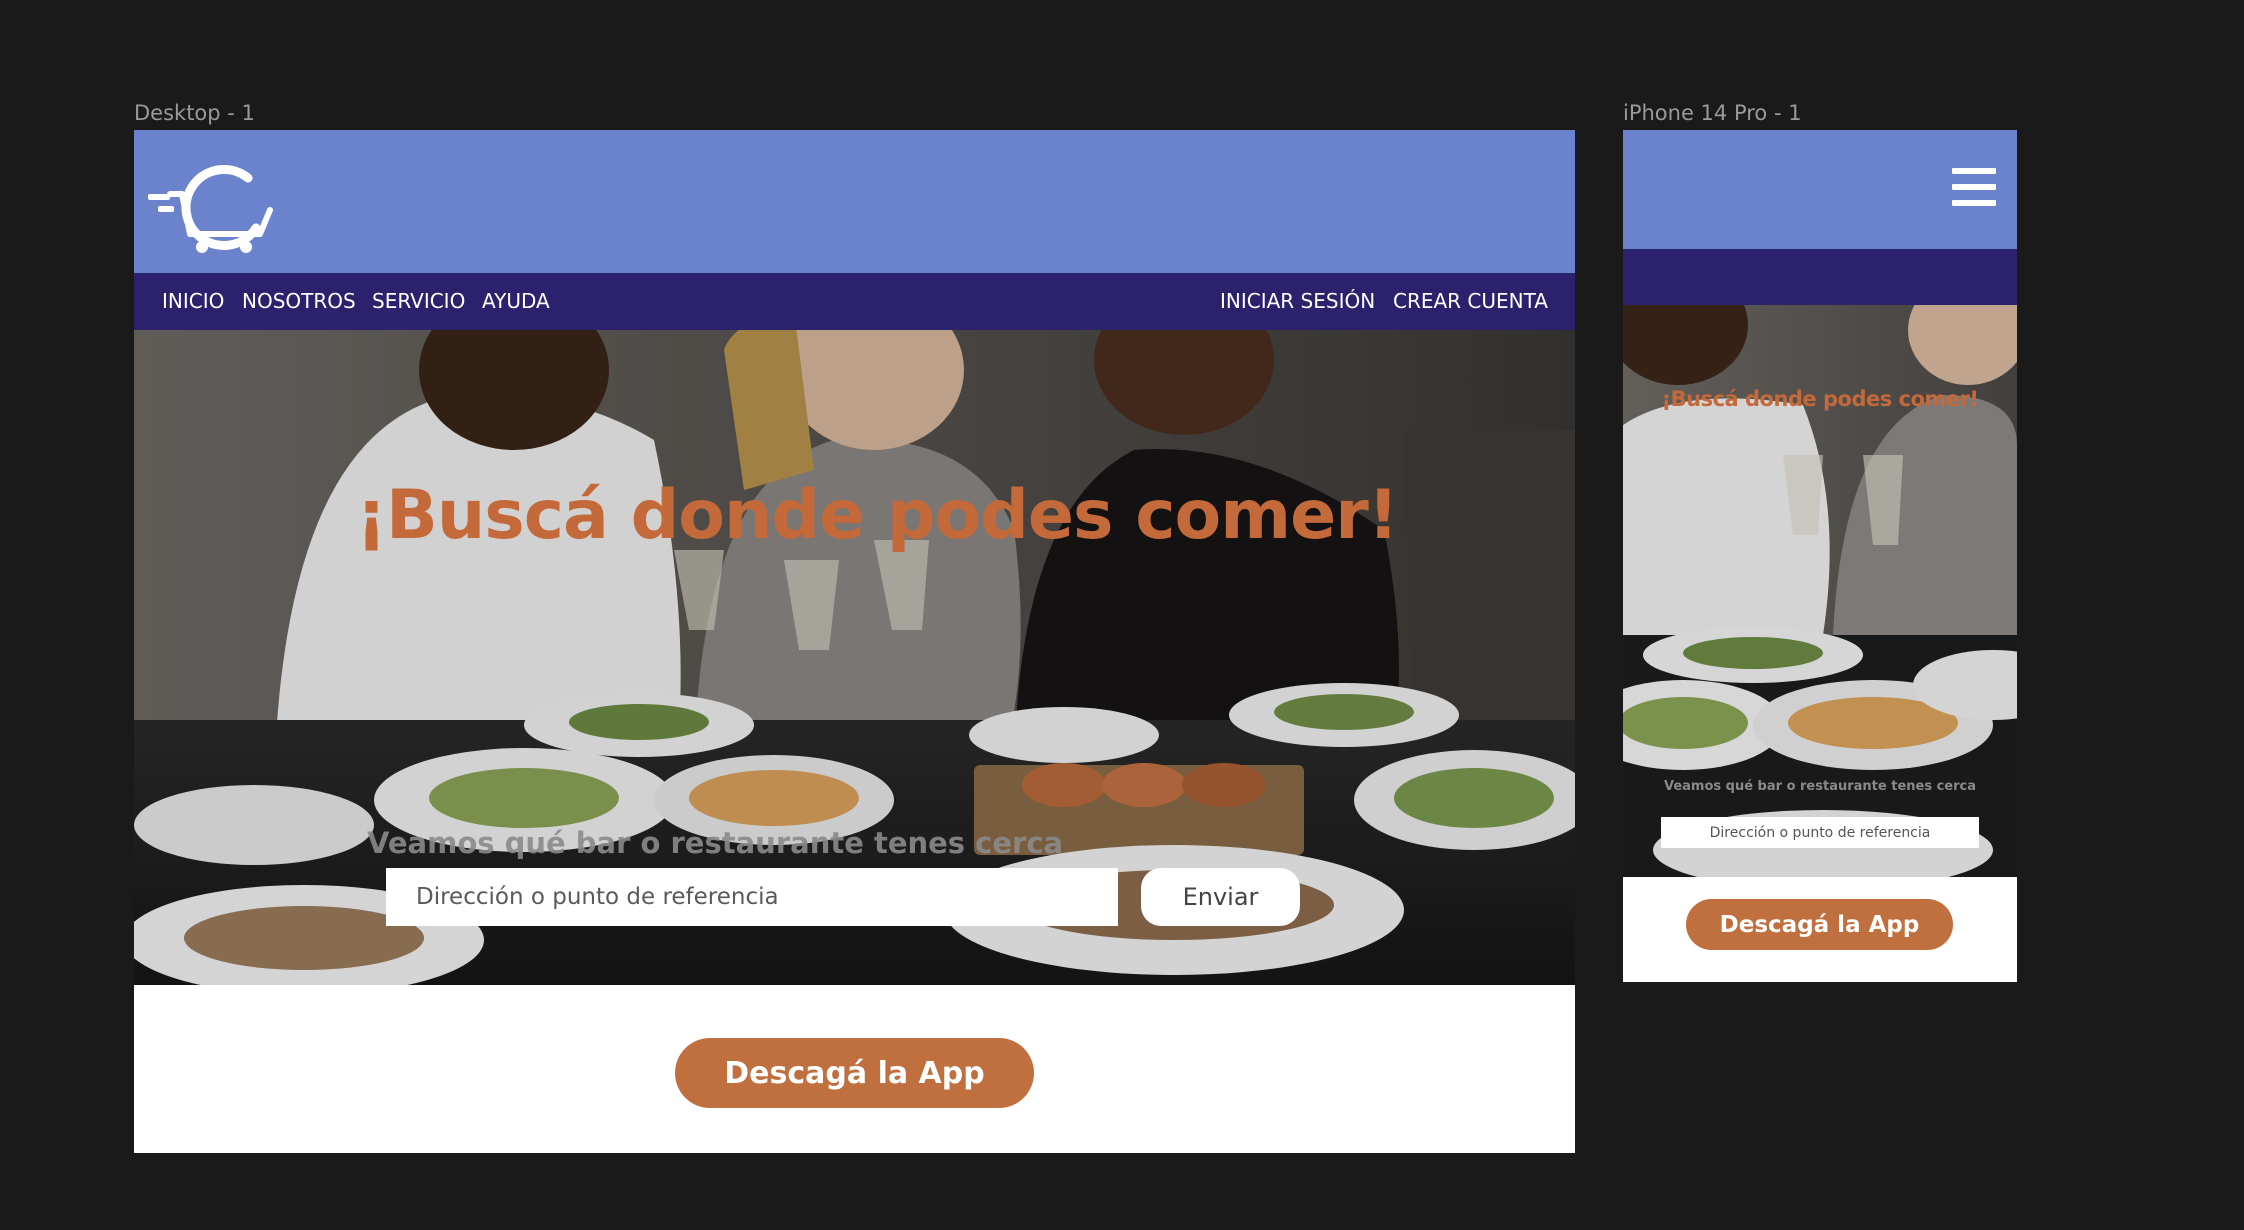 The width and height of the screenshot is (2244, 1230). I want to click on nav-iniciar-sesion: INICIAR SESIÓN, so click(1297, 301).